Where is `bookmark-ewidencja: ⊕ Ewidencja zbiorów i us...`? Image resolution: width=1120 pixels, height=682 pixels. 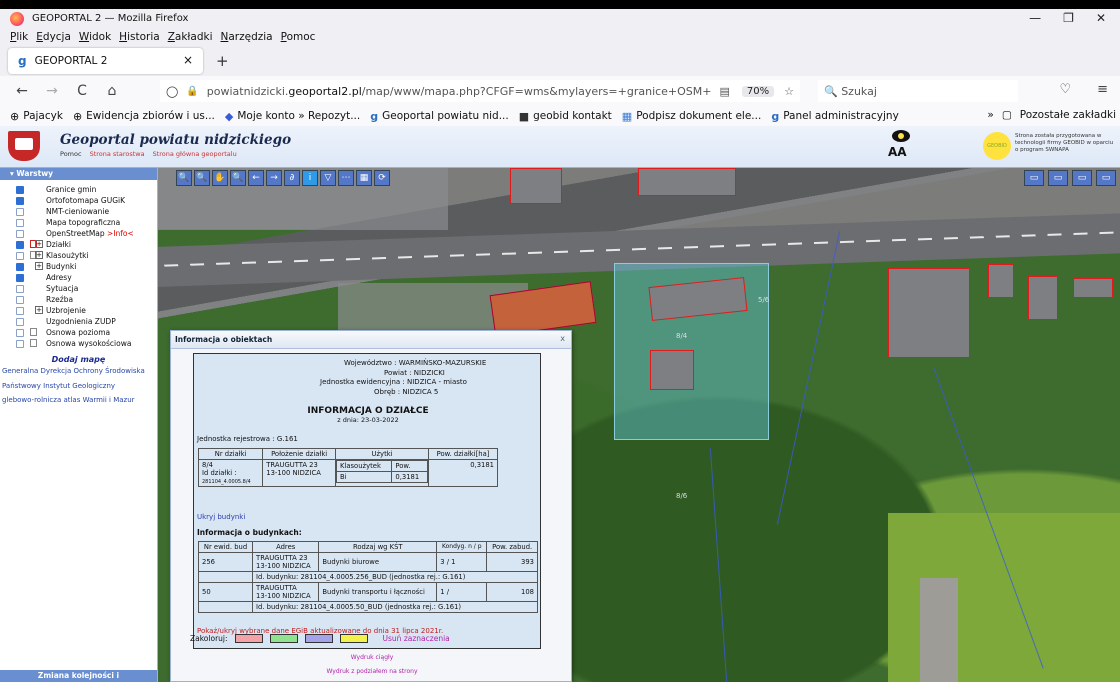 bookmark-ewidencja: ⊕ Ewidencja zbiorów i us... is located at coordinates (144, 116).